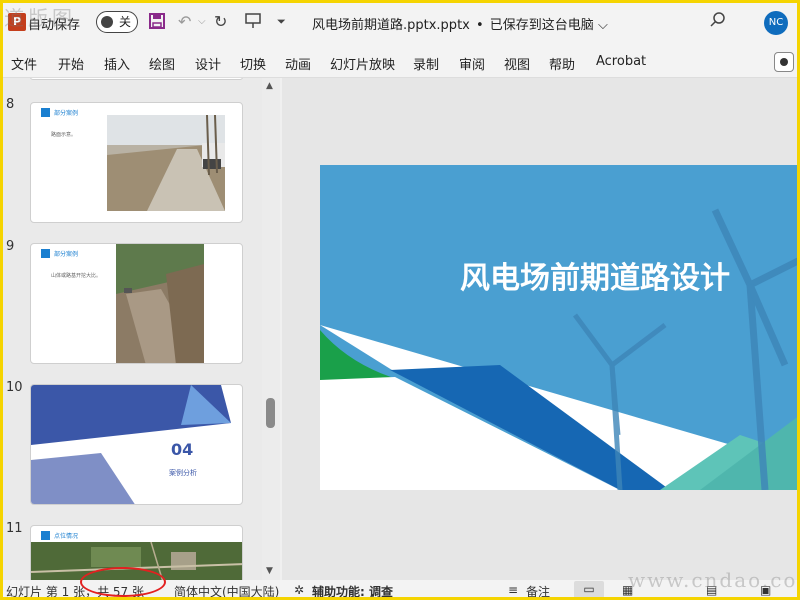 Image resolution: width=800 pixels, height=600 pixels. Describe the element at coordinates (10, 246) in the screenshot. I see `slide-number: 9` at that location.